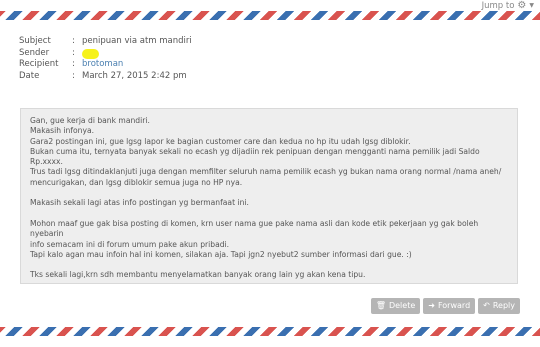 The height and width of the screenshot is (347, 540). I want to click on sender-colon: :, so click(73, 52).